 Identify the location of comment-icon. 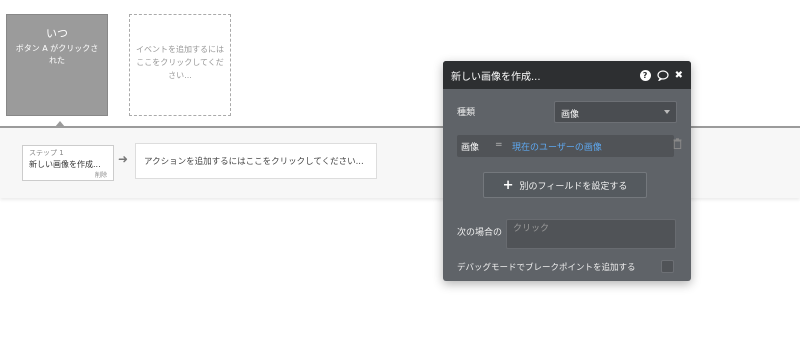
(663, 75).